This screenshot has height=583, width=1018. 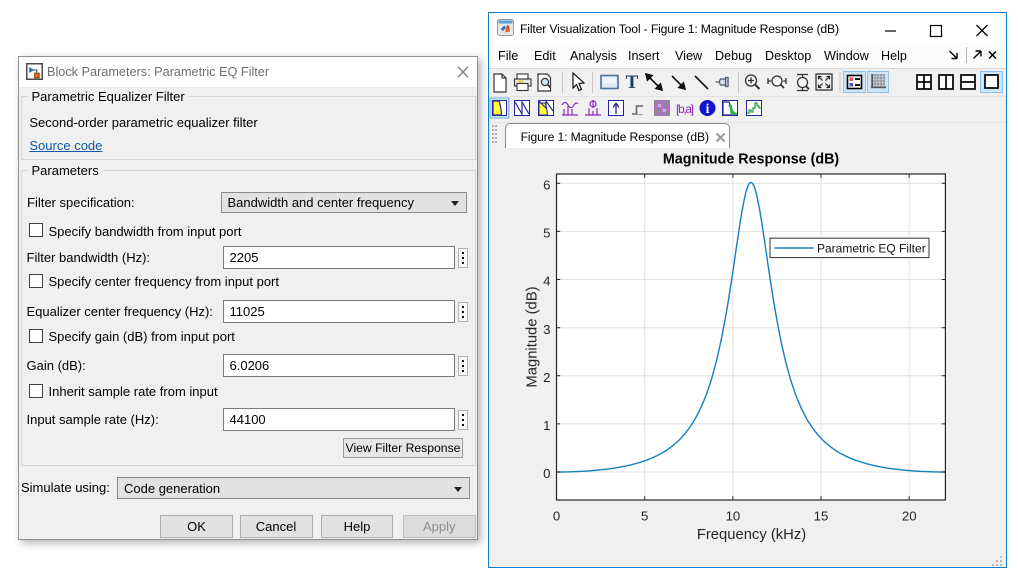 What do you see at coordinates (546, 329) in the screenshot?
I see `svg-text: 3` at bounding box center [546, 329].